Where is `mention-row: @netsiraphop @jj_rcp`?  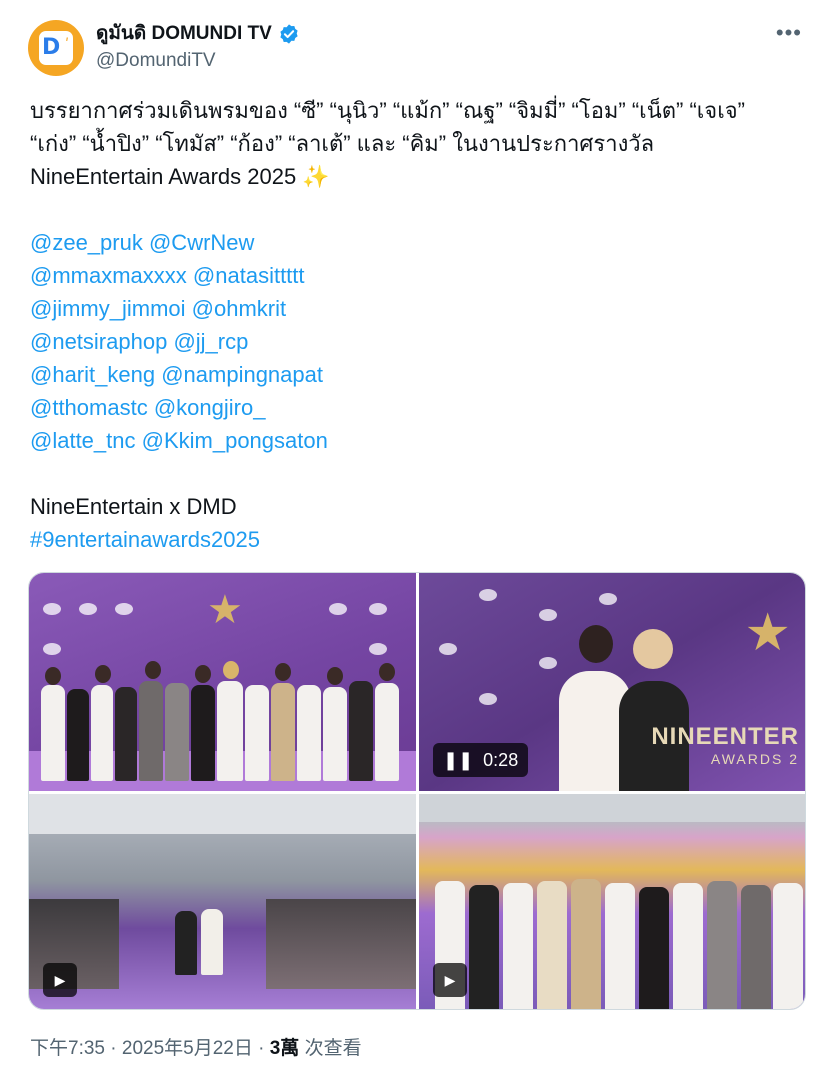
mention-row: @netsiraphop @jj_rcp is located at coordinates (420, 341).